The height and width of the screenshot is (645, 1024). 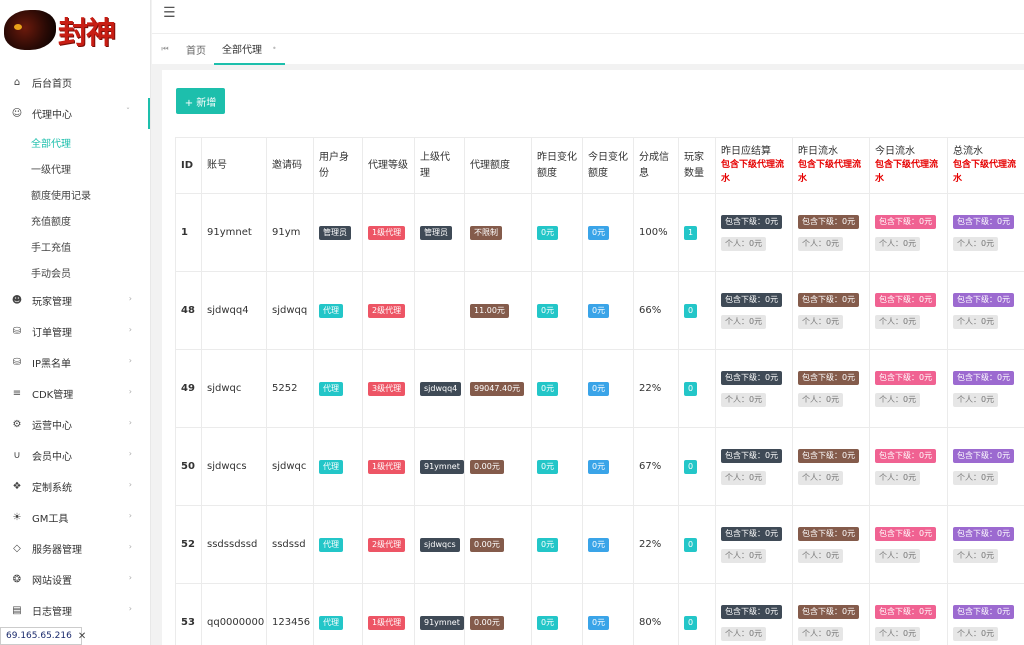 What do you see at coordinates (196, 49) in the screenshot?
I see `tab-home: 首页` at bounding box center [196, 49].